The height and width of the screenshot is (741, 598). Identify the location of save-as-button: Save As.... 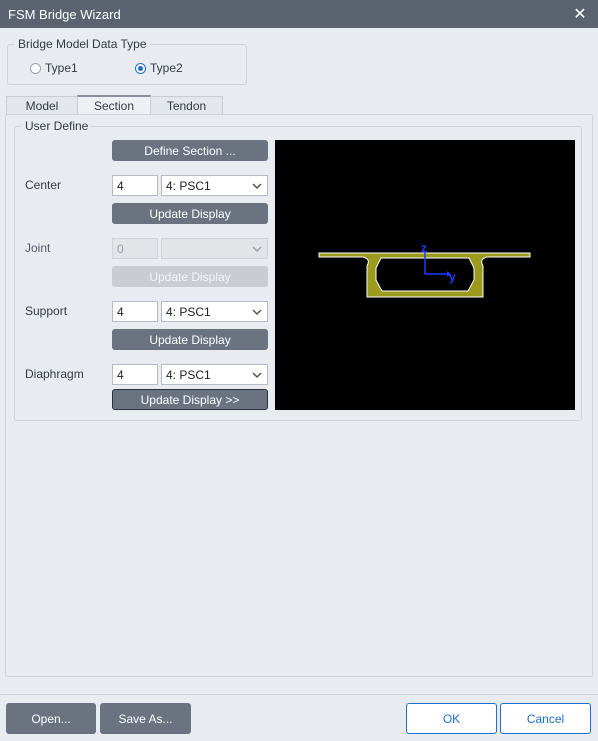
(145, 718).